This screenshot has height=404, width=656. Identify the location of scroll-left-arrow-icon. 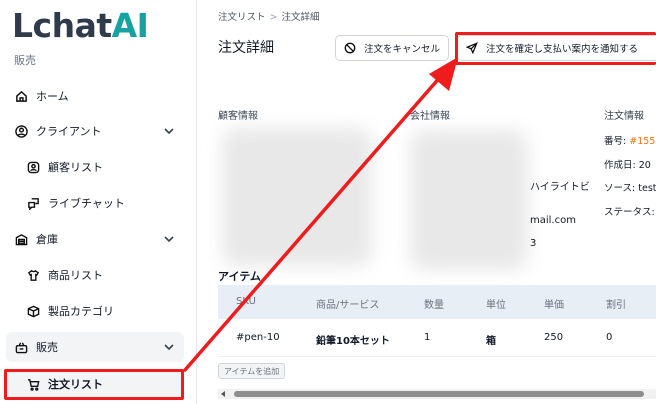
(223, 394).